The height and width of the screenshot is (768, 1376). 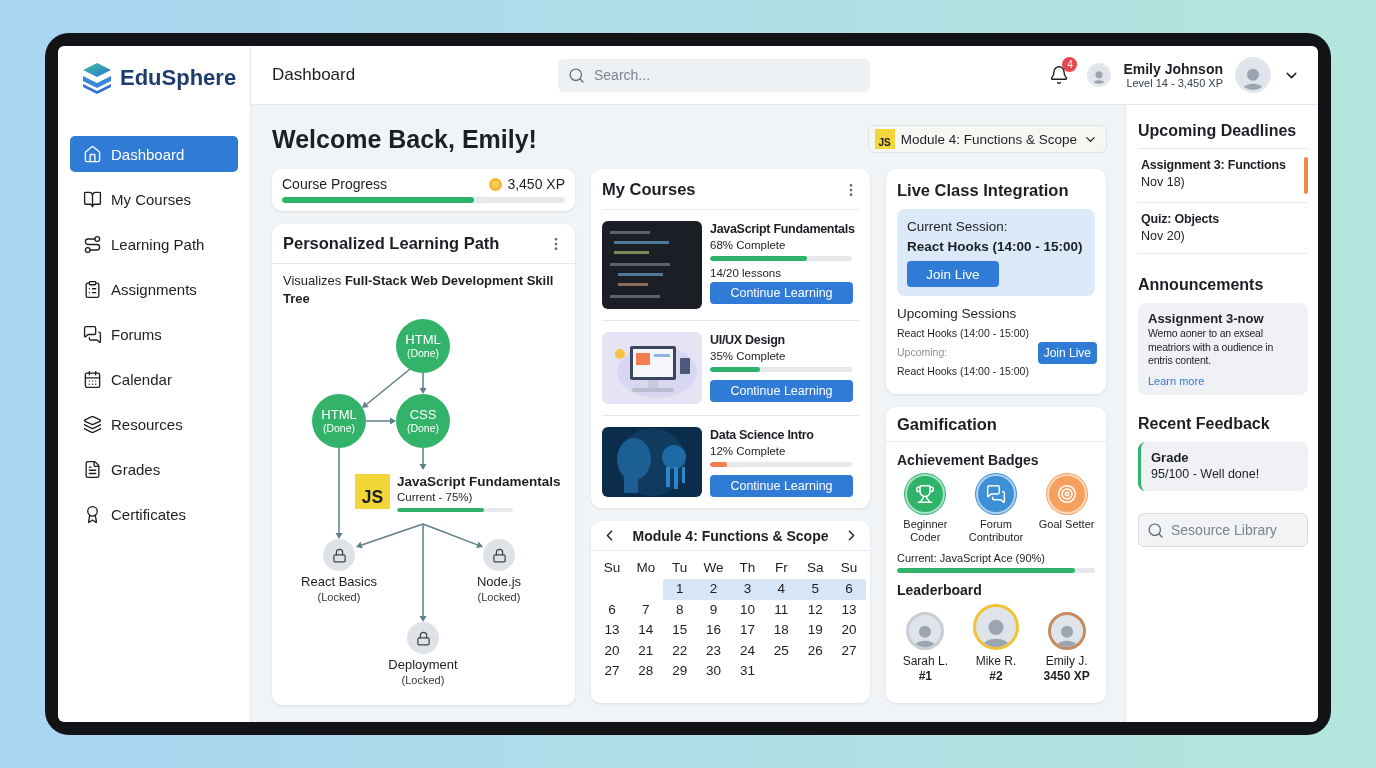 What do you see at coordinates (748, 340) in the screenshot?
I see `course-title: UI/UX Design` at bounding box center [748, 340].